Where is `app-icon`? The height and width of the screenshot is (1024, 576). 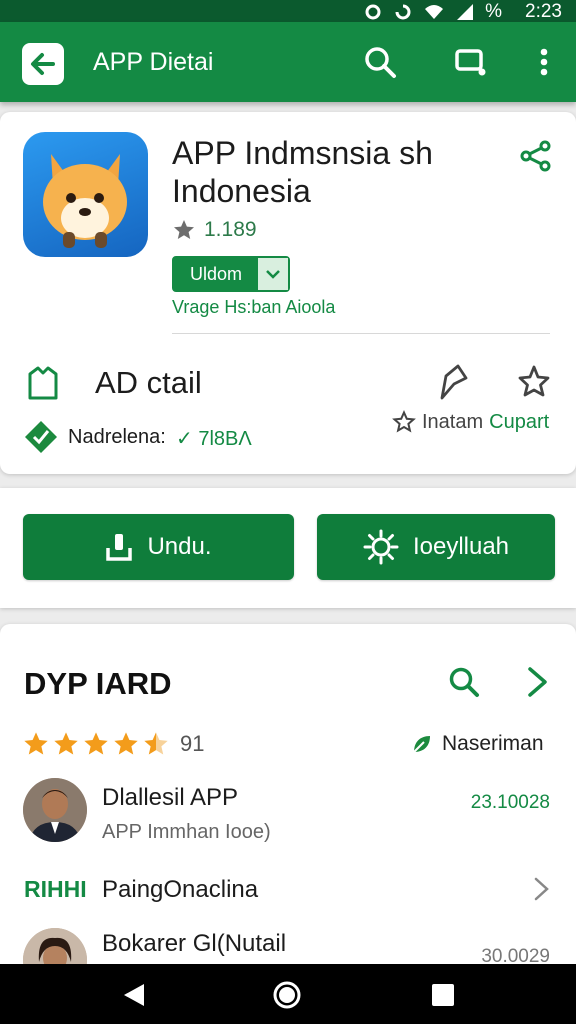
app-icon is located at coordinates (85, 194).